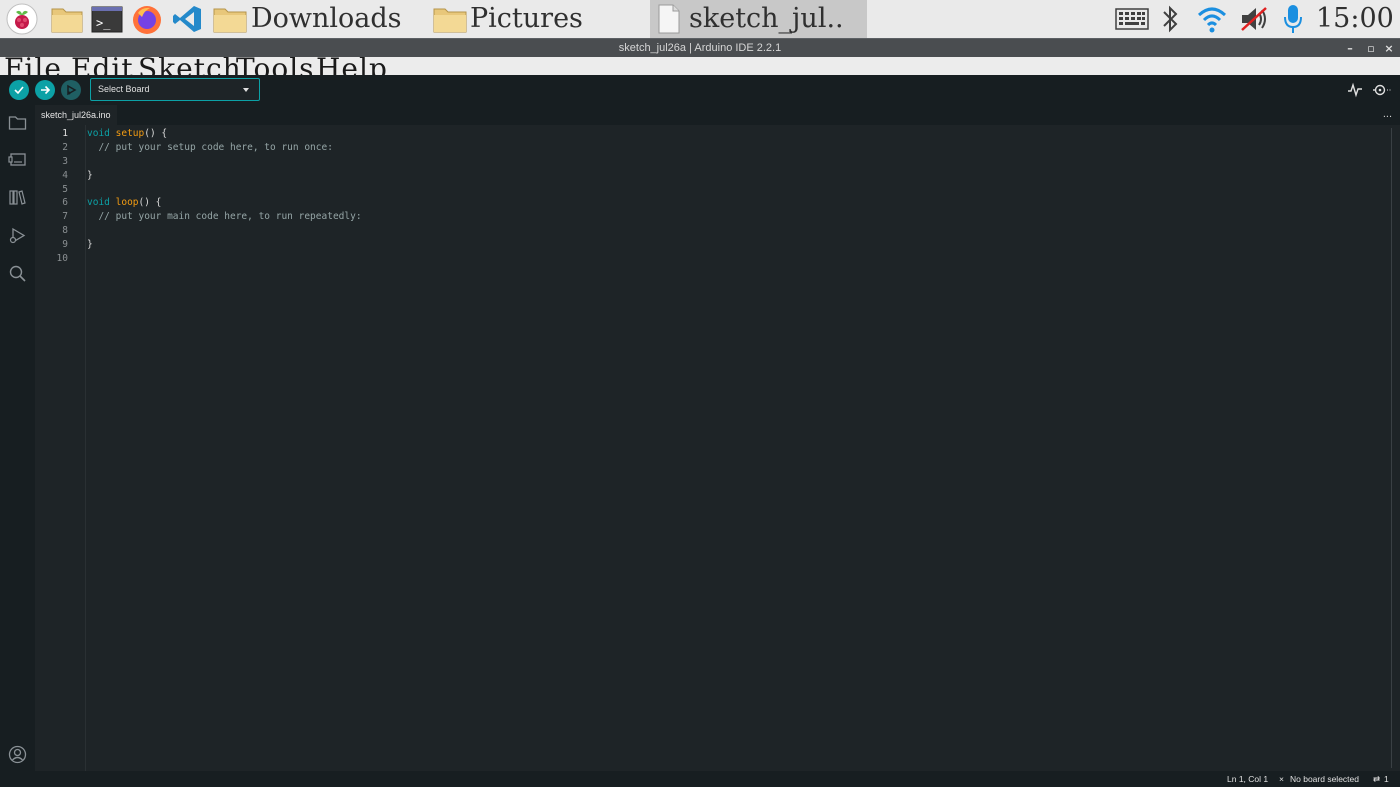 The image size is (1400, 787). I want to click on verify-button, so click(19, 90).